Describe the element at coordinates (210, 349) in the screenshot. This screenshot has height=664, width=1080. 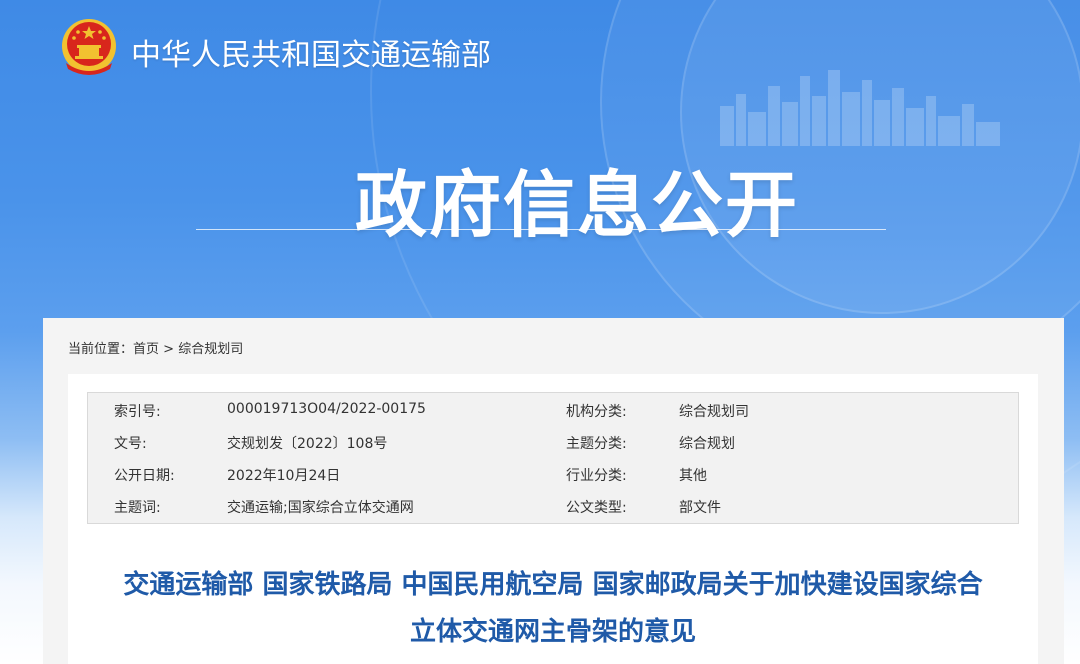
I see `breadcrumb-current-link: 综合规划司` at that location.